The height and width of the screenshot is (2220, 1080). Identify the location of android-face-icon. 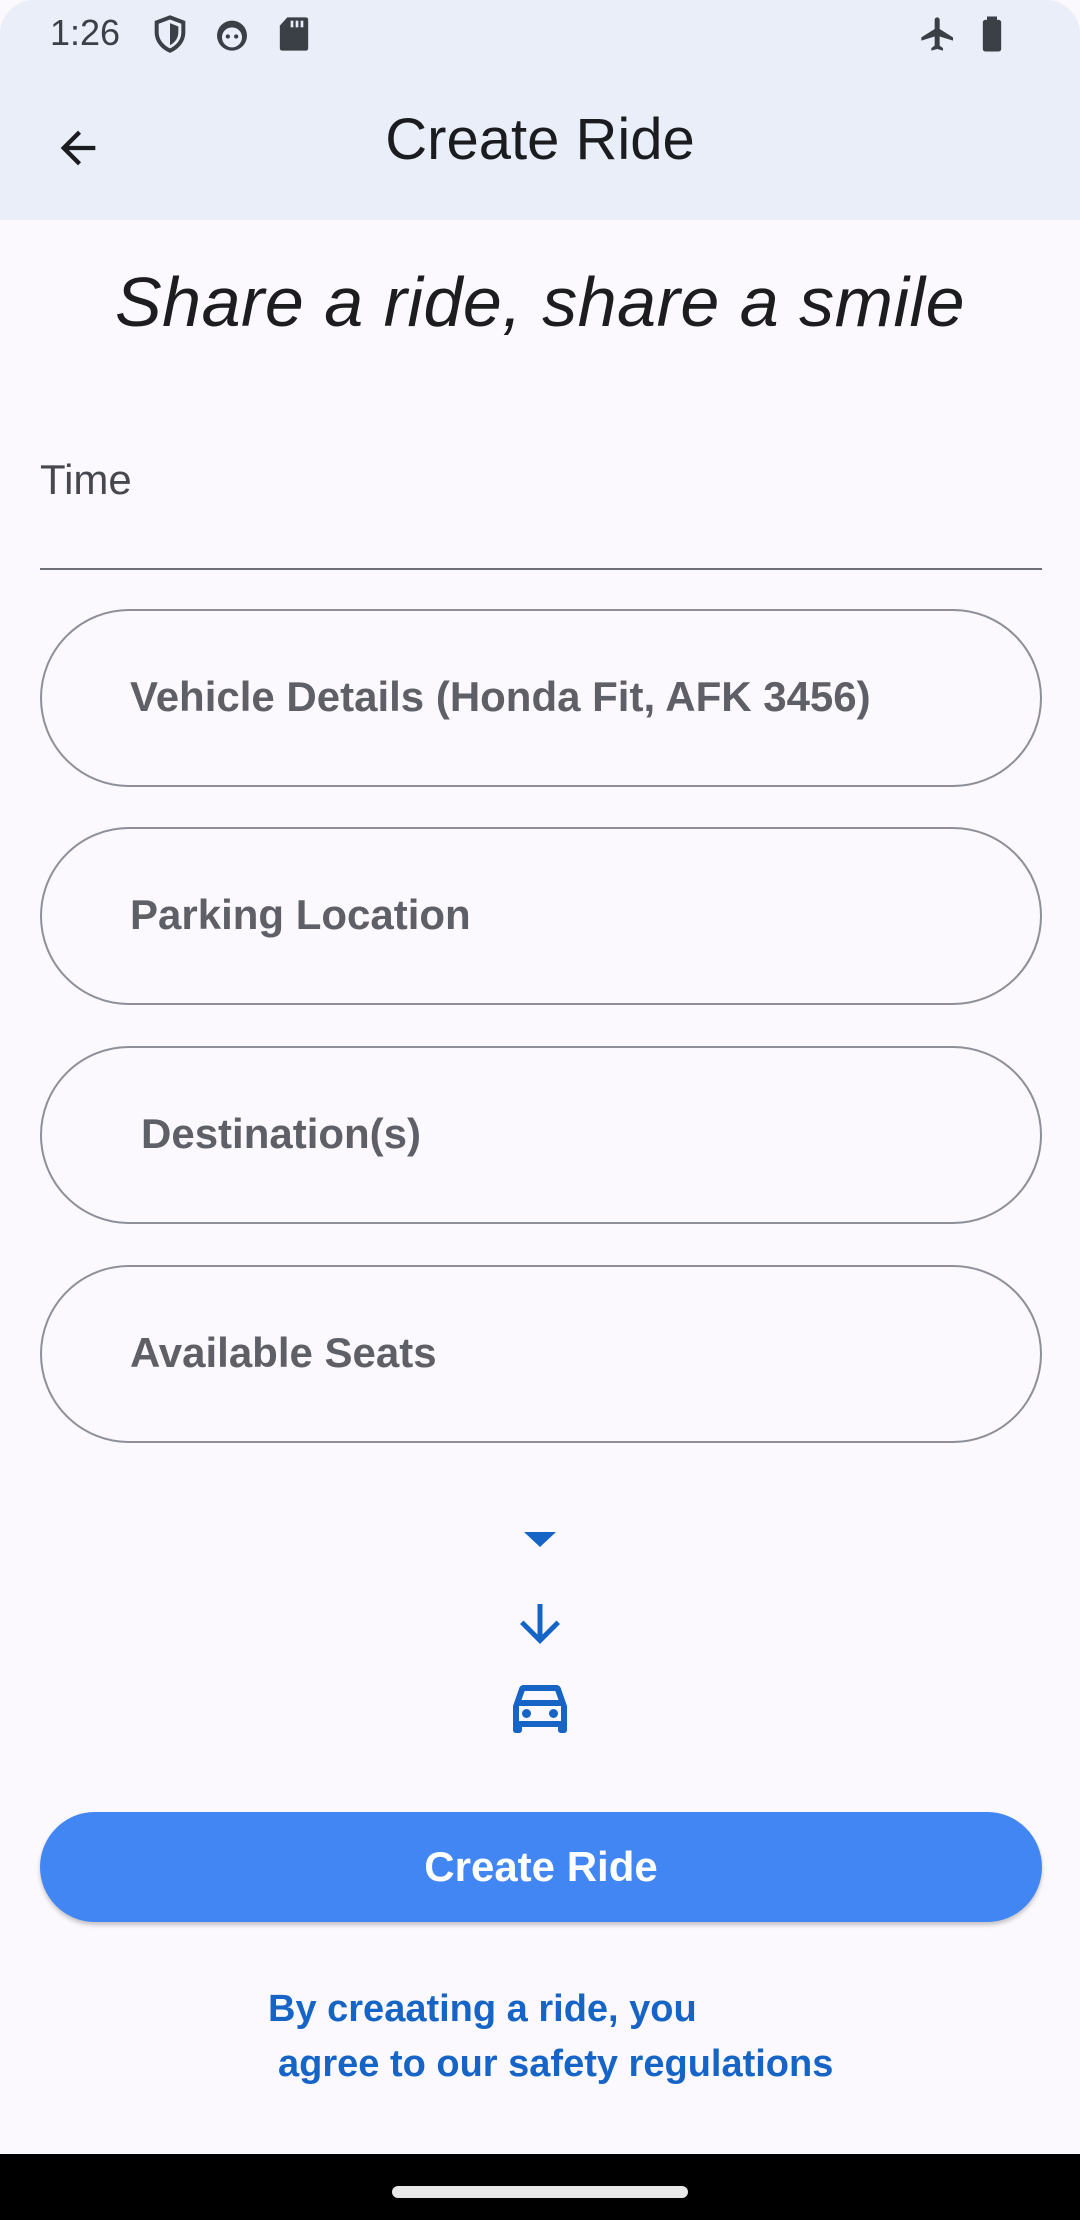
(232, 35).